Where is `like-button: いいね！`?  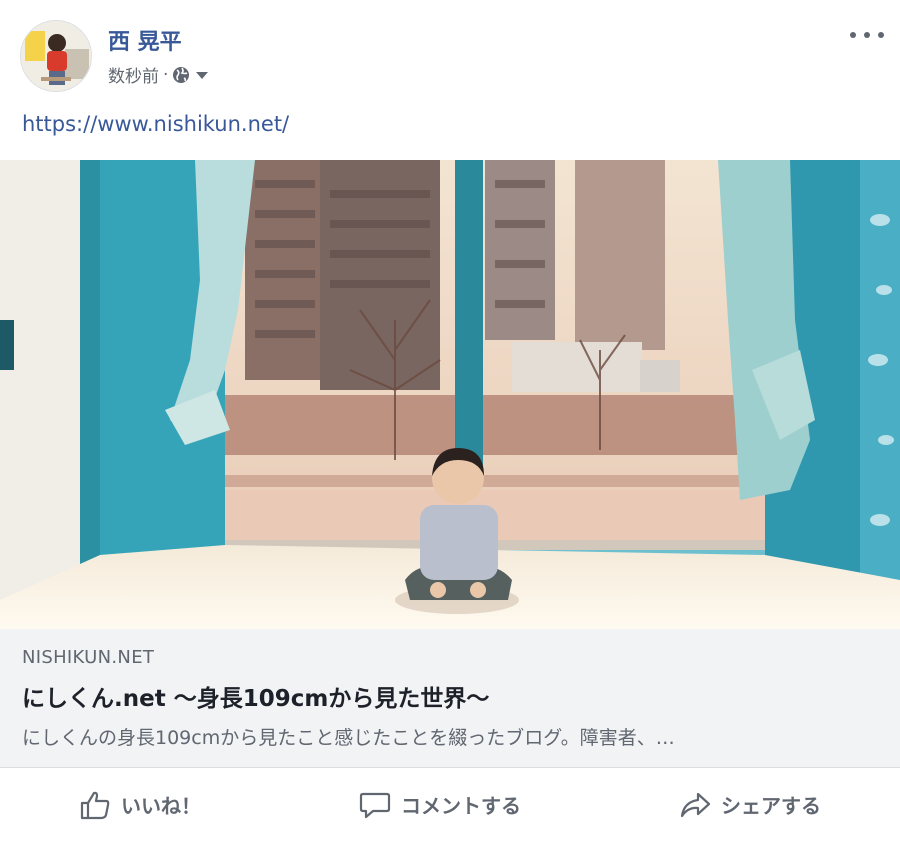 like-button: いいね！ is located at coordinates (140, 805).